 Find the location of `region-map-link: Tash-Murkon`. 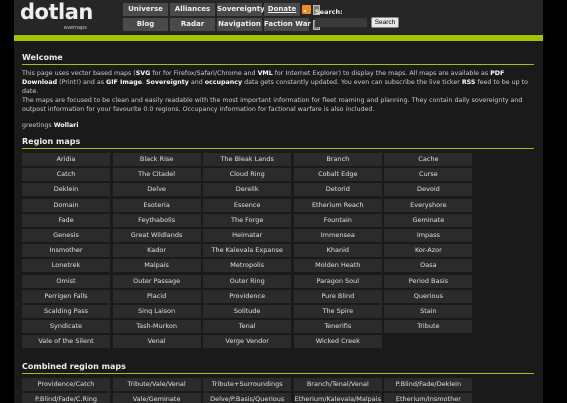

region-map-link: Tash-Murkon is located at coordinates (156, 327).